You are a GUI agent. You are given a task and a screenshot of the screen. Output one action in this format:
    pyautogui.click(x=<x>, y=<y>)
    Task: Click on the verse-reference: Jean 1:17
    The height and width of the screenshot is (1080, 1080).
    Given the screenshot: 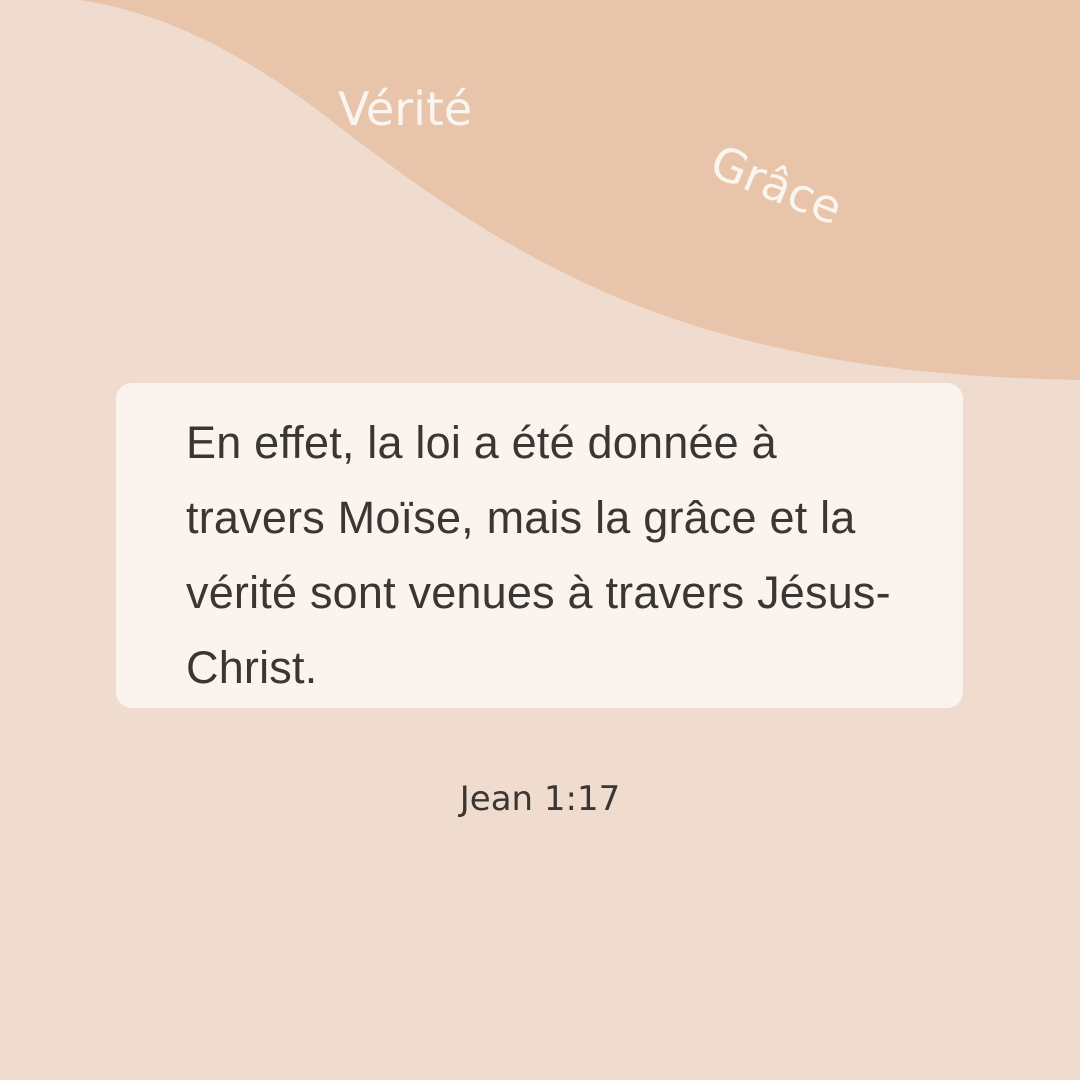 What is the action you would take?
    pyautogui.click(x=540, y=799)
    